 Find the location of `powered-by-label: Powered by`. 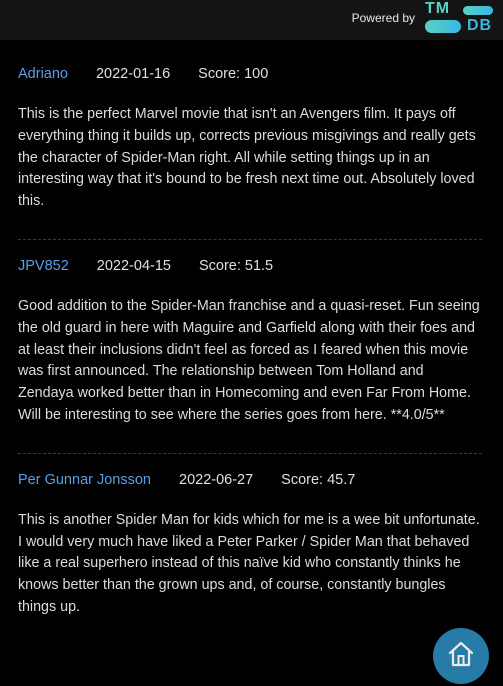

powered-by-label: Powered by is located at coordinates (383, 18).